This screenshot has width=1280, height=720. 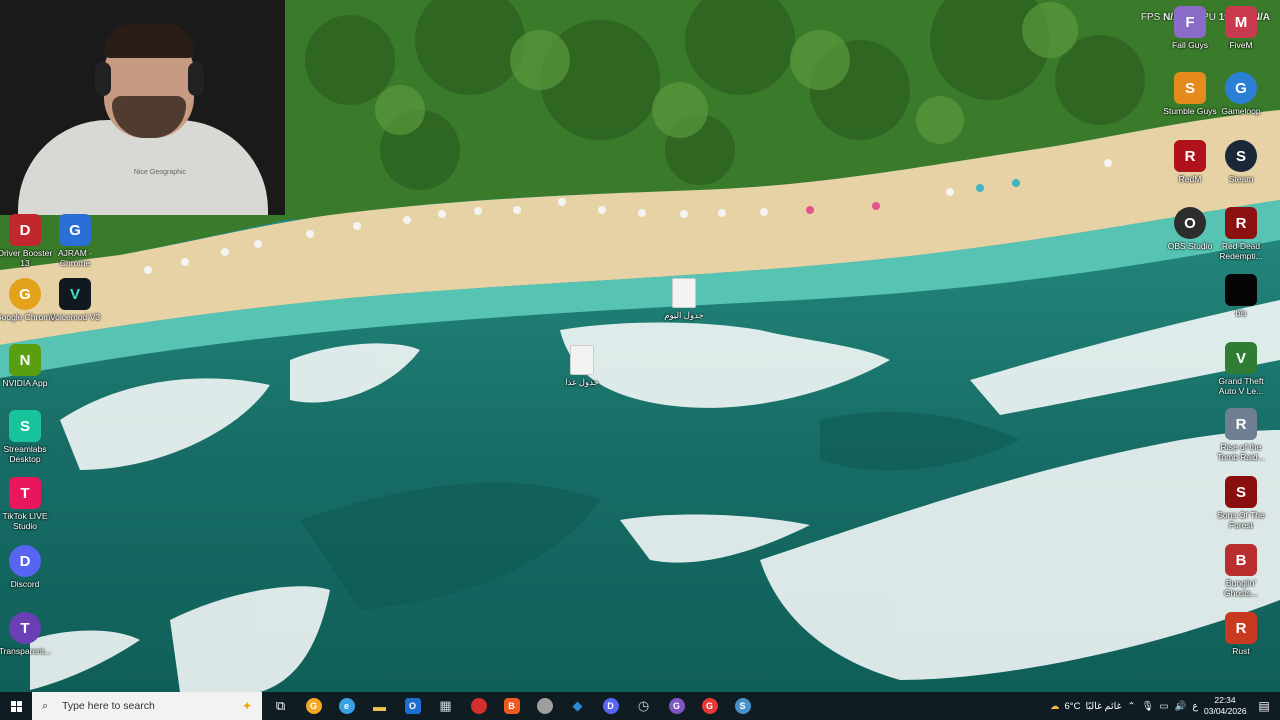 I want to click on desktop-icon-nvidia-app: N NVIDIA App, so click(x=27, y=366).